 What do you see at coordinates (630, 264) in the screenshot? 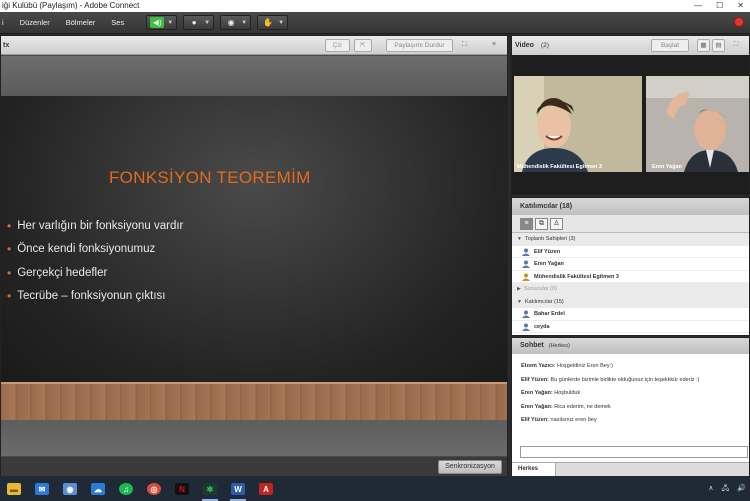
I see `attendee-item: Eren Yağan` at bounding box center [630, 264].